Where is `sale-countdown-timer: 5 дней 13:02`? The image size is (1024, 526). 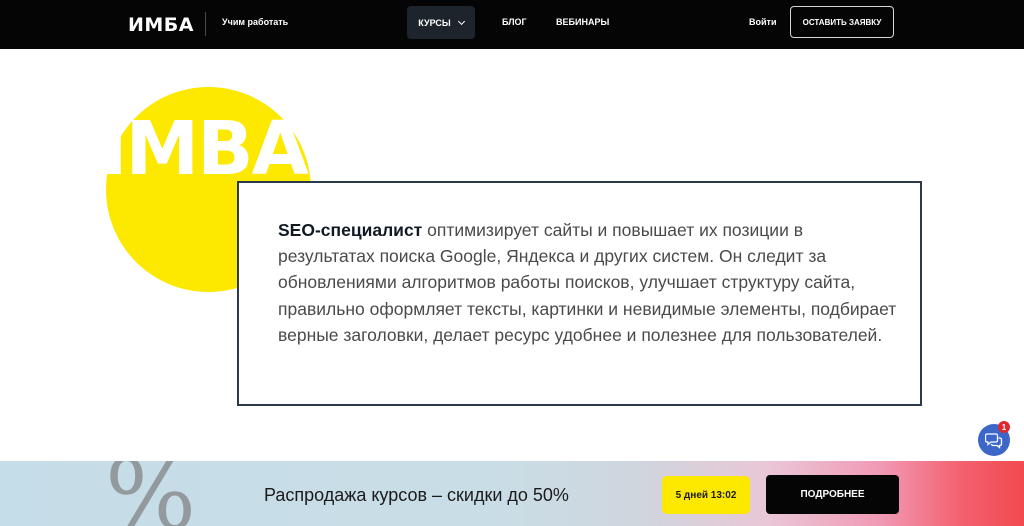 sale-countdown-timer: 5 дней 13:02 is located at coordinates (706, 495).